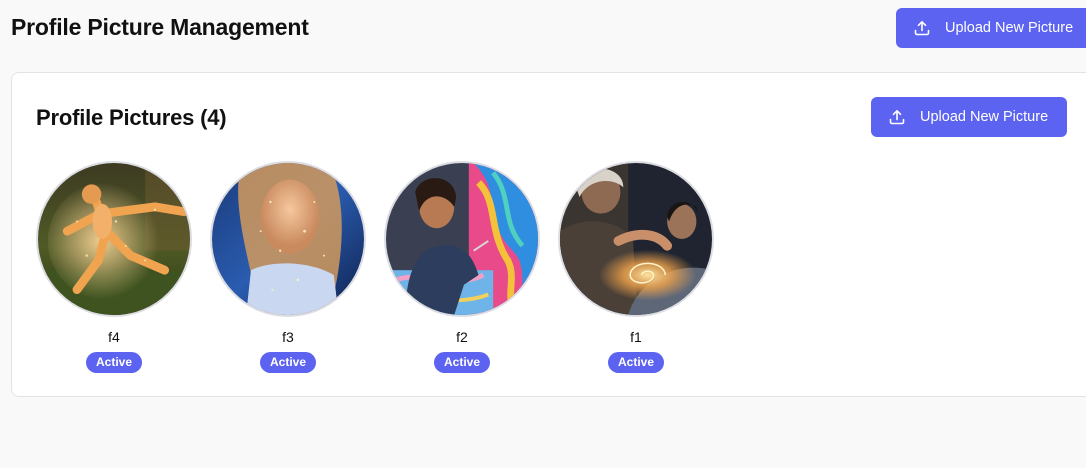 This screenshot has width=1086, height=468. I want to click on card-title: Profile Pictures (4), so click(131, 117).